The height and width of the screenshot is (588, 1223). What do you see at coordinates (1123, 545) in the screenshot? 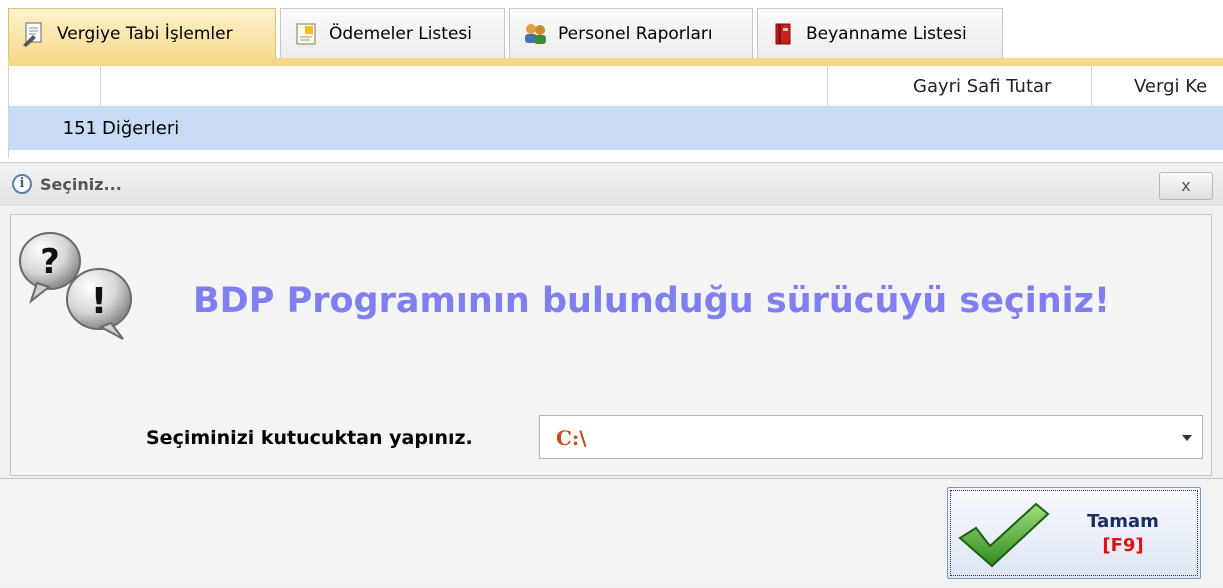
I see `ok-button-shortcut: [F9]` at bounding box center [1123, 545].